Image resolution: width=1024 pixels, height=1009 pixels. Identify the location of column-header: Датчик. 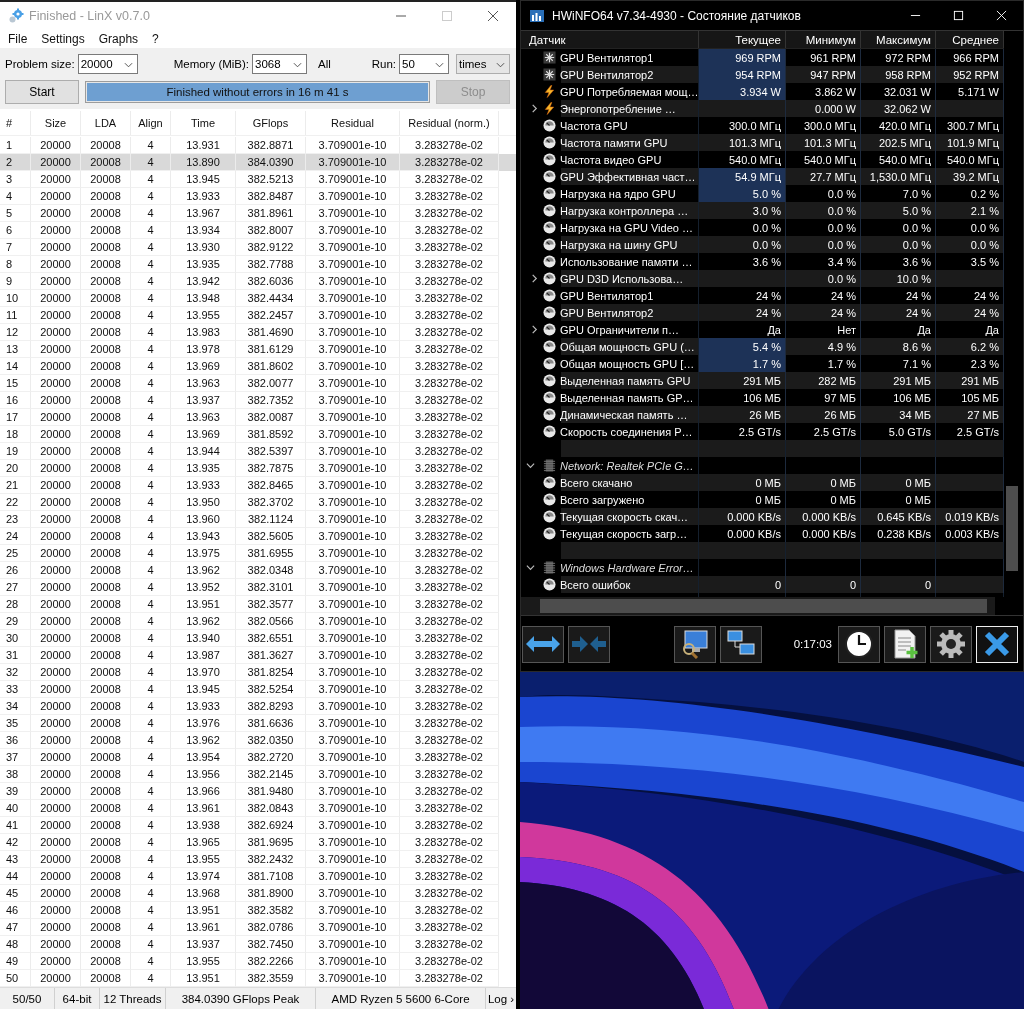
(610, 39).